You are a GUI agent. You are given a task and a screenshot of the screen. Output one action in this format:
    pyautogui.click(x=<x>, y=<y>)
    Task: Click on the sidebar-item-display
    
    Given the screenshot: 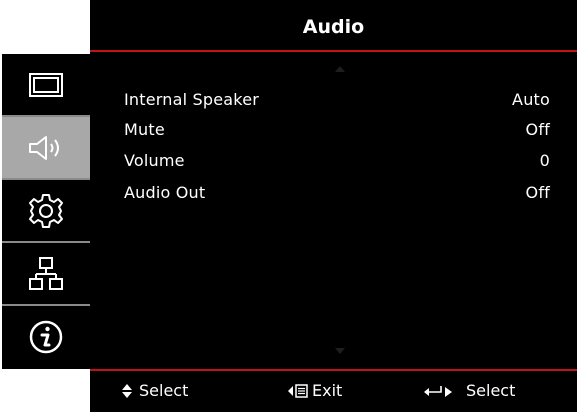 What is the action you would take?
    pyautogui.click(x=46, y=84)
    